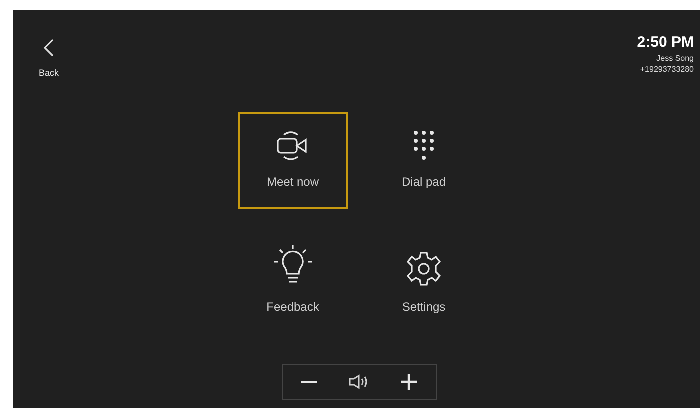  Describe the element at coordinates (424, 146) in the screenshot. I see `dial-pad-icon` at that location.